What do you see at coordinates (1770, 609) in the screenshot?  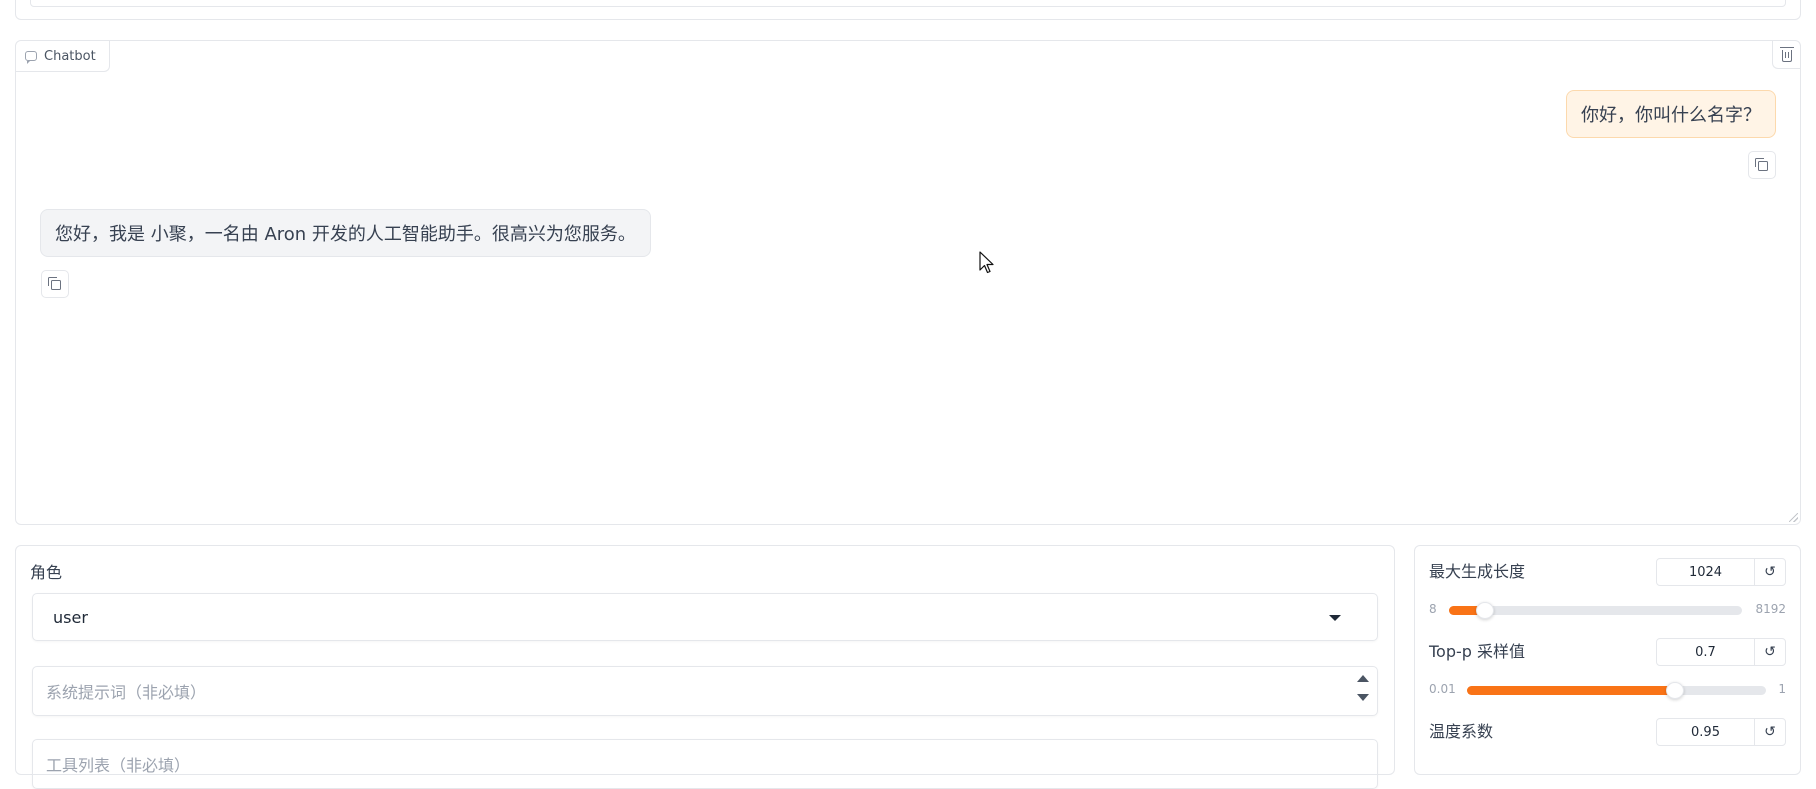 I see `range-max: 8192` at bounding box center [1770, 609].